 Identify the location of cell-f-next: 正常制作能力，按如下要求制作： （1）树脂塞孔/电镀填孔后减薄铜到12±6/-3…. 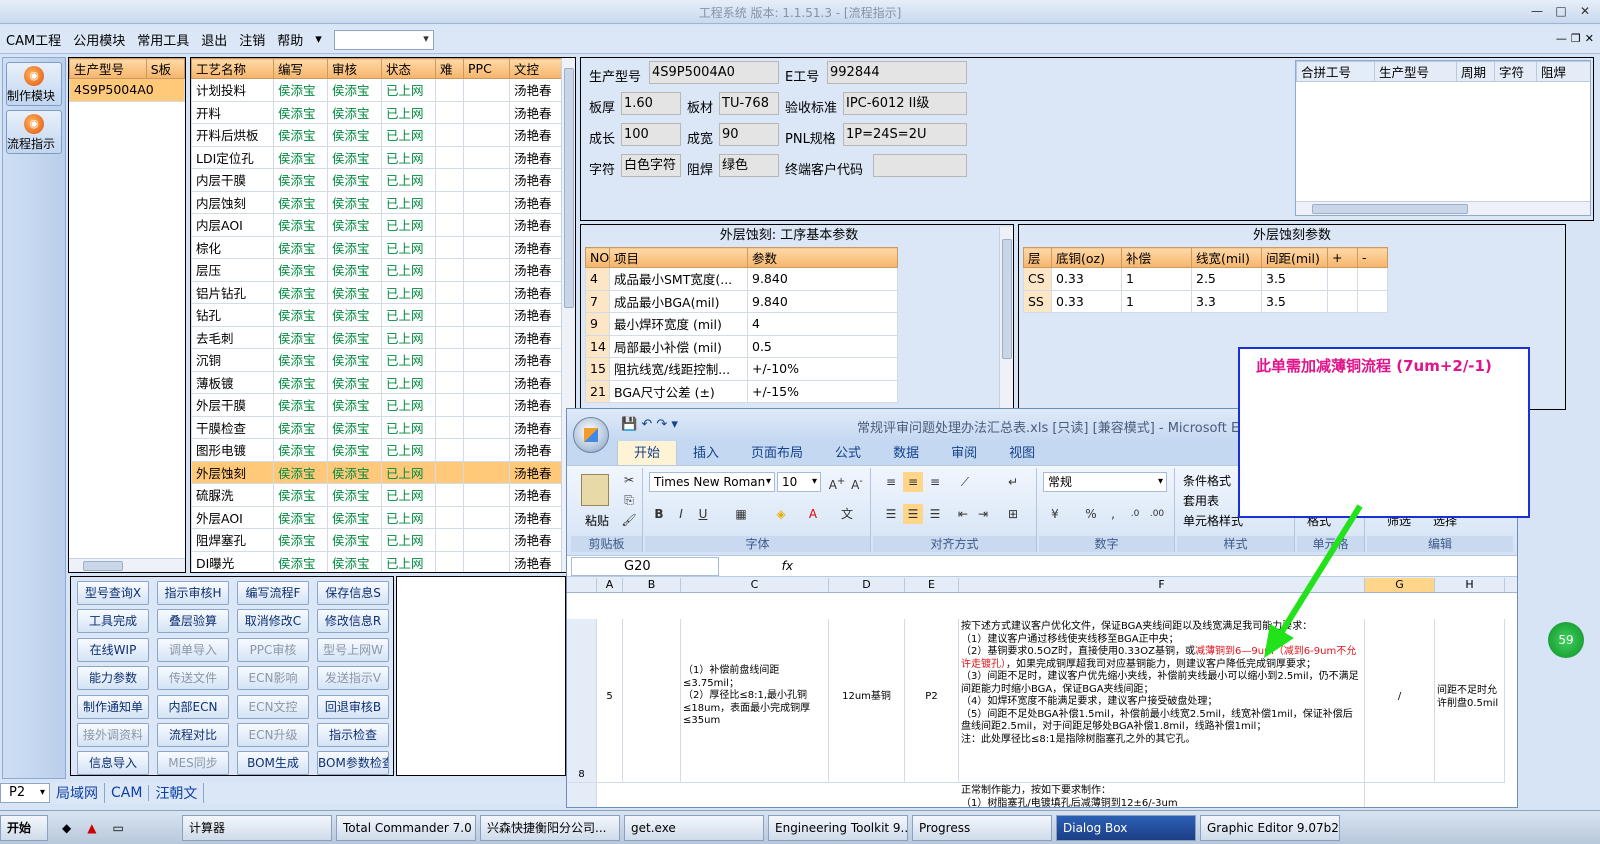
(1162, 795).